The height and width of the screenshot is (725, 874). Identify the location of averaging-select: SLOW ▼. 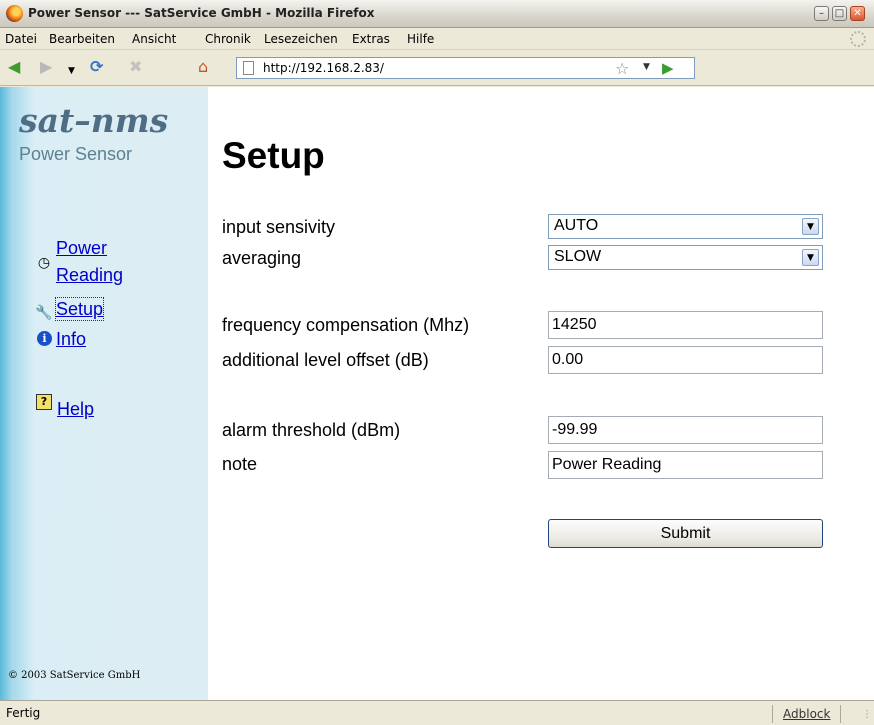
(685, 257).